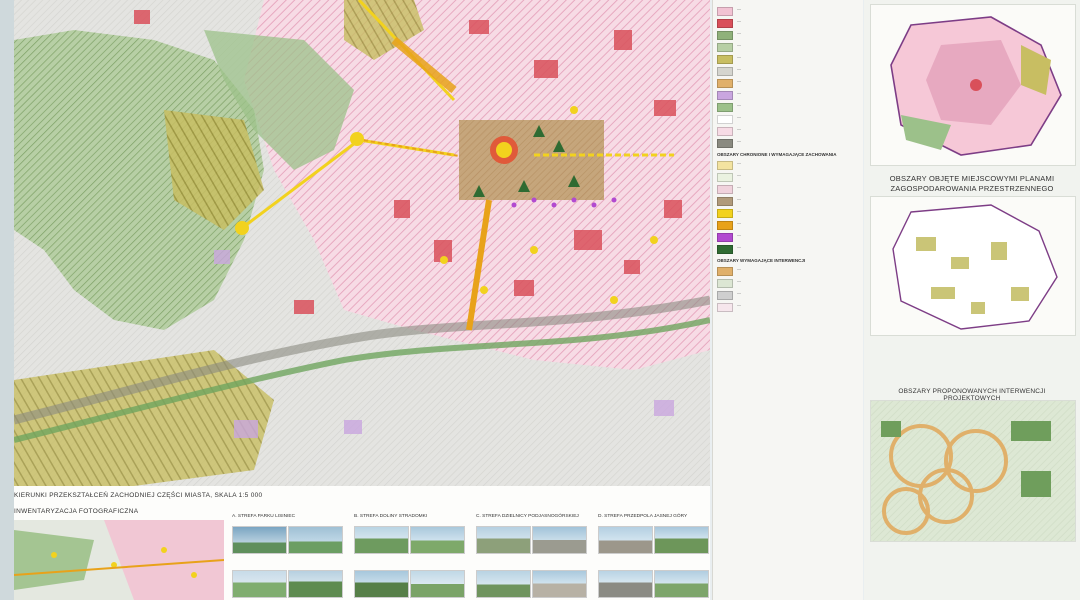 The image size is (1080, 600). I want to click on photo-d4, so click(681, 584).